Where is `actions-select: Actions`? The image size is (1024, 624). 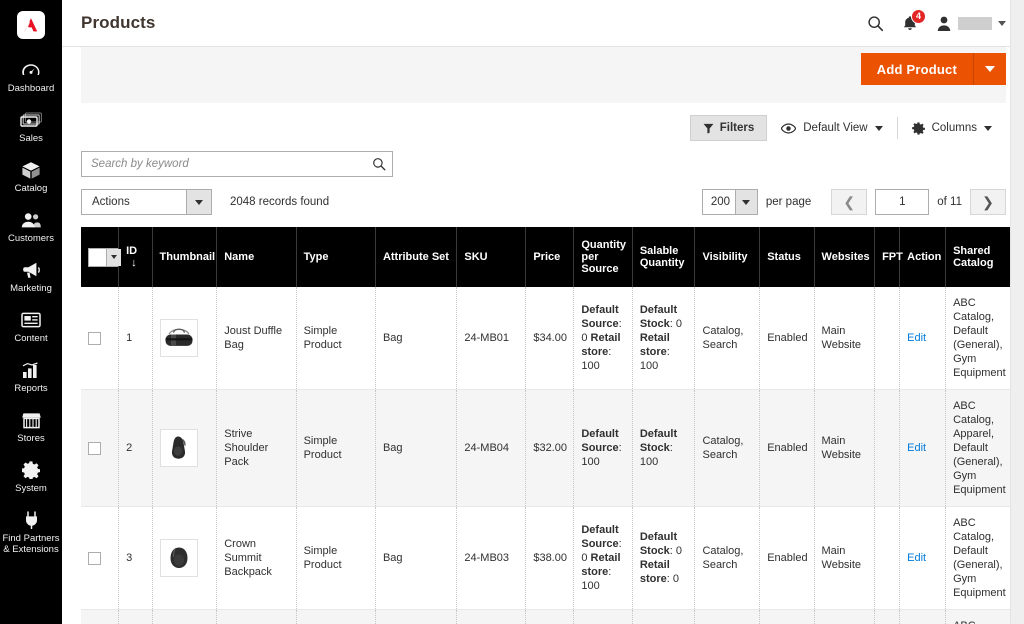 actions-select: Actions is located at coordinates (146, 202).